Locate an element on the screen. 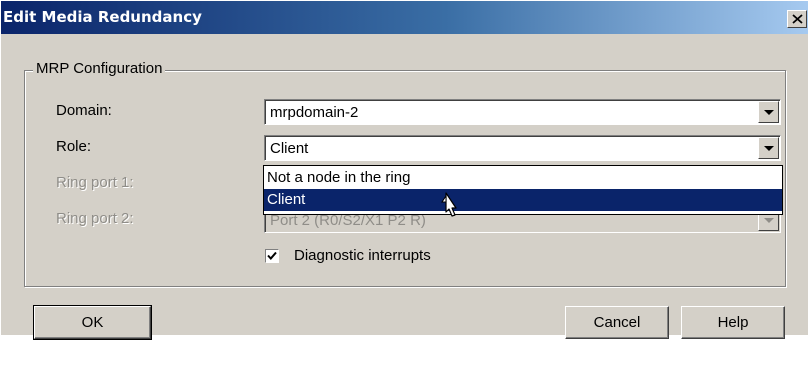 The height and width of the screenshot is (365, 808). diagnostic-interrupts-checkbox is located at coordinates (272, 256).